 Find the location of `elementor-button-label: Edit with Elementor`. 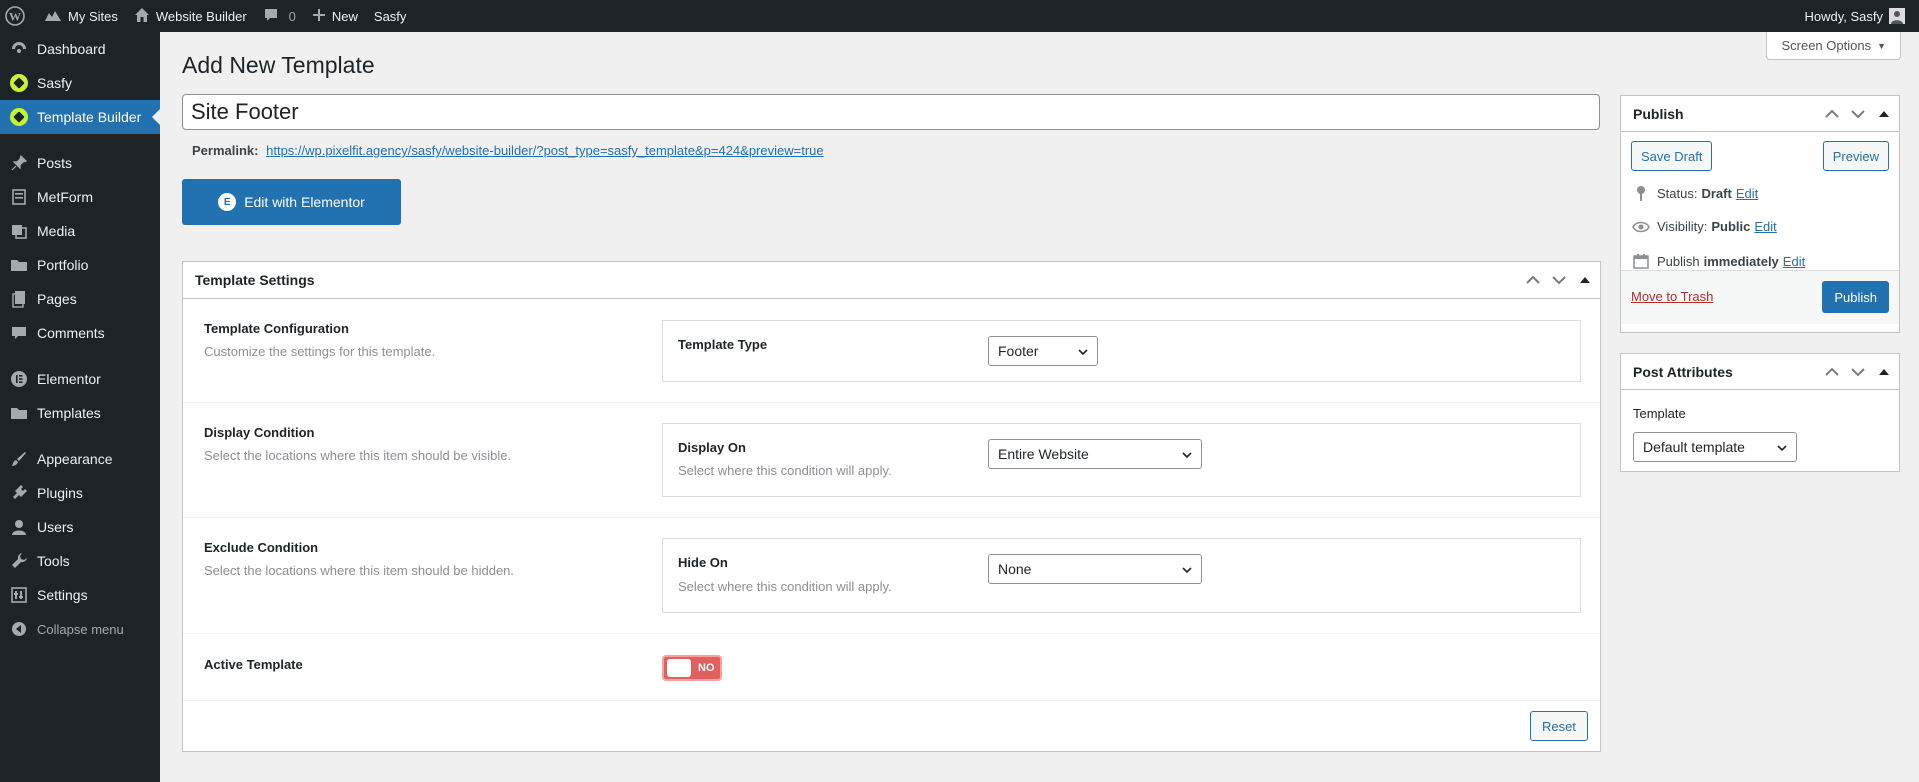

elementor-button-label: Edit with Elementor is located at coordinates (304, 202).